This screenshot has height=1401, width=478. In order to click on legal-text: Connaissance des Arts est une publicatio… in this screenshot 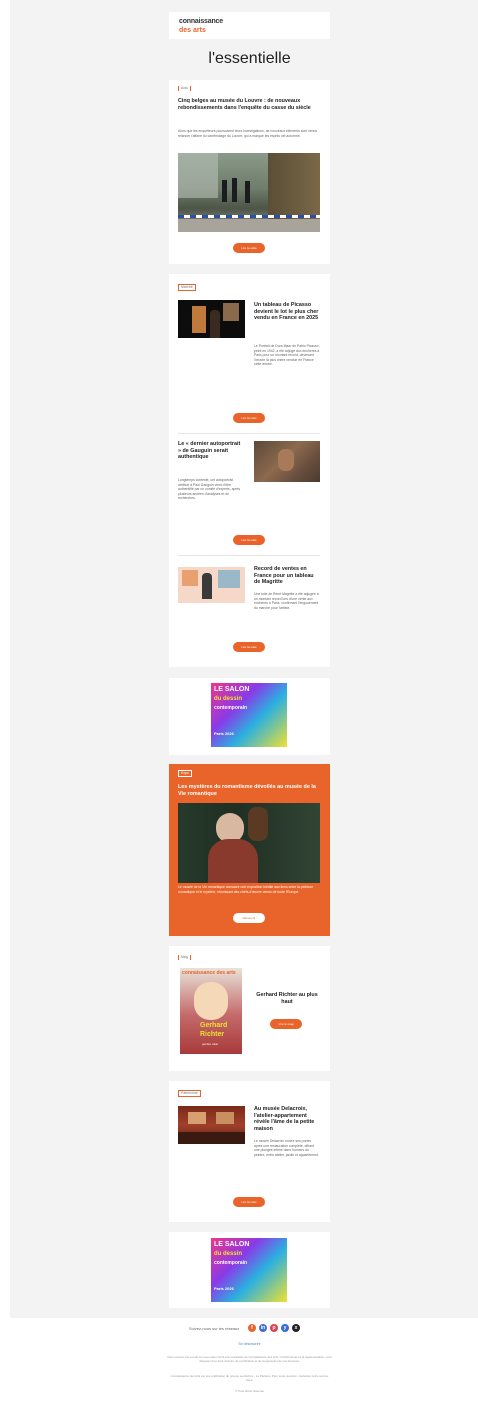, I will do `click(249, 1378)`.